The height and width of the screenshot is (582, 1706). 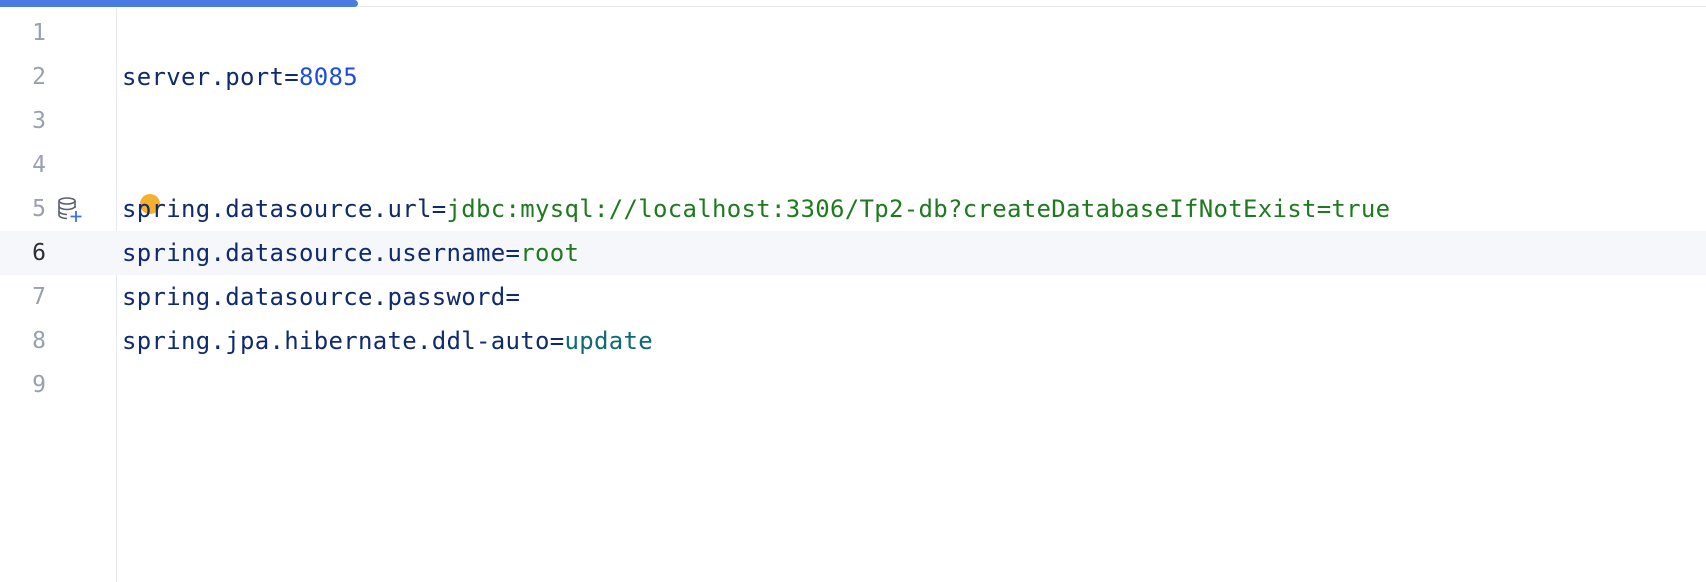 I want to click on editor-line: 2 server.port=8085, so click(x=853, y=77).